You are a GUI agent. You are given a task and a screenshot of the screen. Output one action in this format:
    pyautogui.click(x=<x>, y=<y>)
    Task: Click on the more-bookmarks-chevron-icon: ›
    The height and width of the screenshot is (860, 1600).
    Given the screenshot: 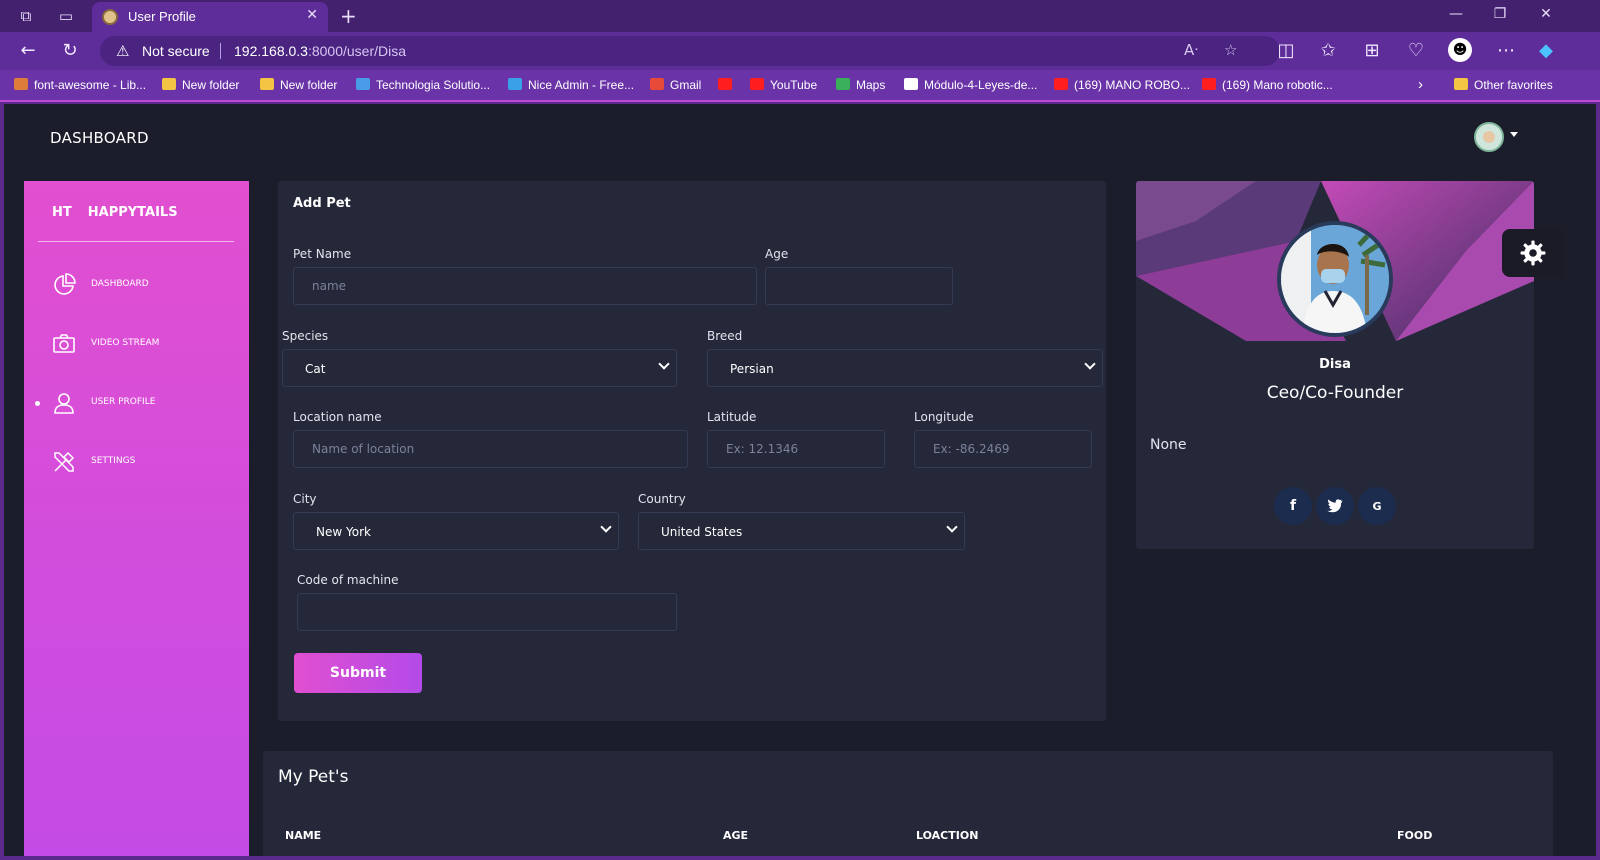 What is the action you would take?
    pyautogui.click(x=1420, y=84)
    